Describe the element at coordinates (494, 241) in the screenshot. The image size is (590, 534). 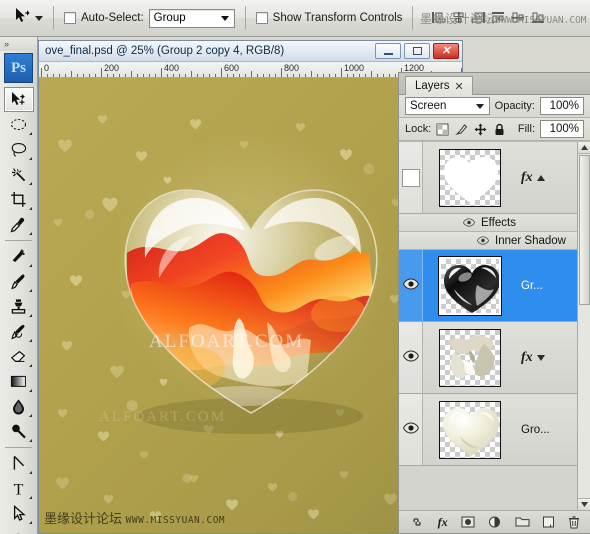
I see `layer-effect-row: Inner Shadow` at that location.